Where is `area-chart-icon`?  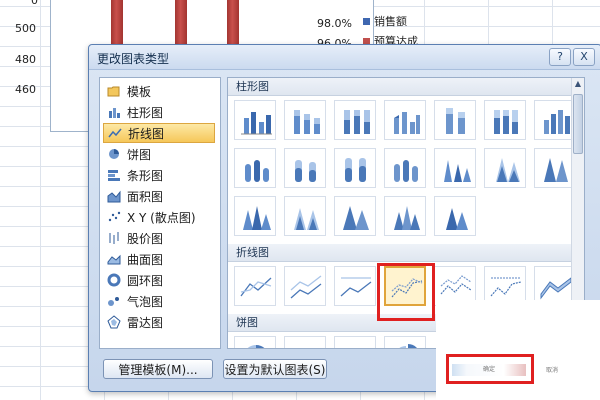 area-chart-icon is located at coordinates (114, 196).